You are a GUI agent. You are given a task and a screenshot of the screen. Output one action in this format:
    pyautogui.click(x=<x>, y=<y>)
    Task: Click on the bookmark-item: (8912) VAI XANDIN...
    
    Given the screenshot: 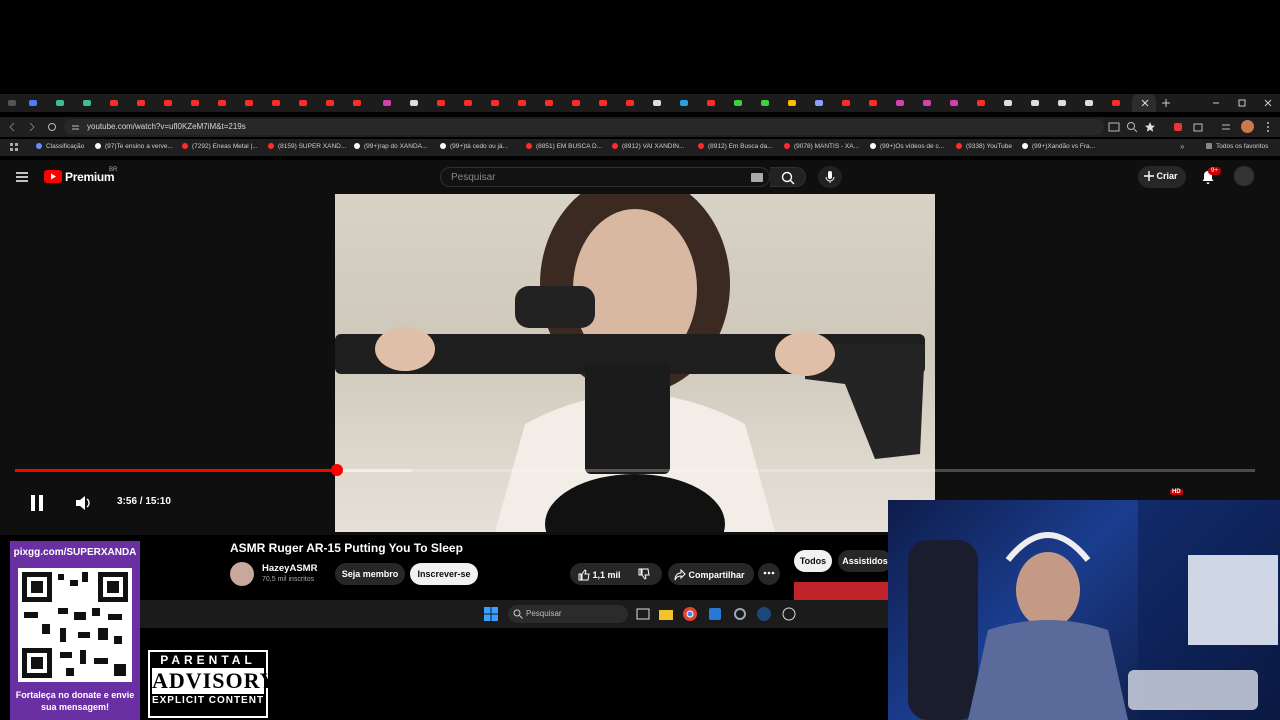 What is the action you would take?
    pyautogui.click(x=652, y=146)
    